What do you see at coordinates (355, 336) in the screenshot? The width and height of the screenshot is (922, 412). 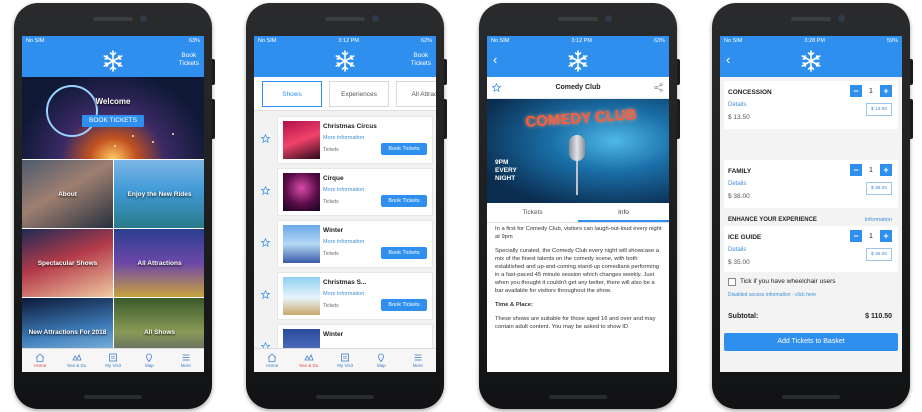 I see `show-card: Winter` at bounding box center [355, 336].